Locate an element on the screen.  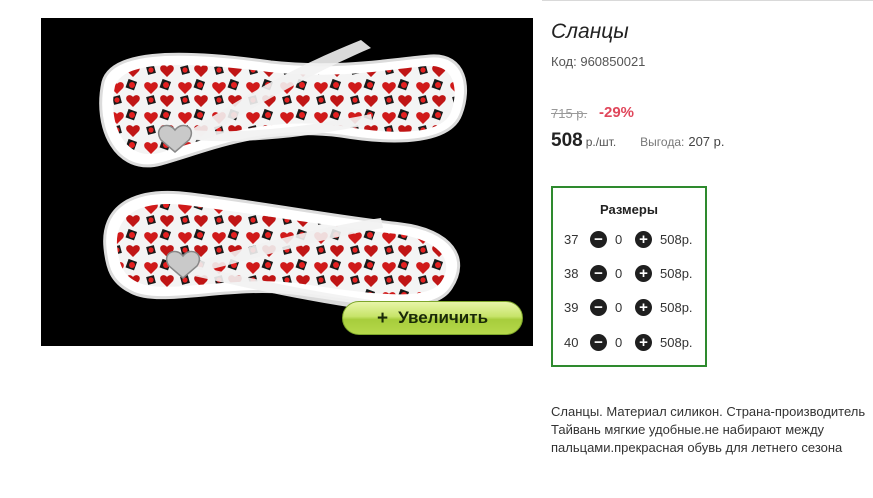
lower-flip-flop is located at coordinates (282, 250).